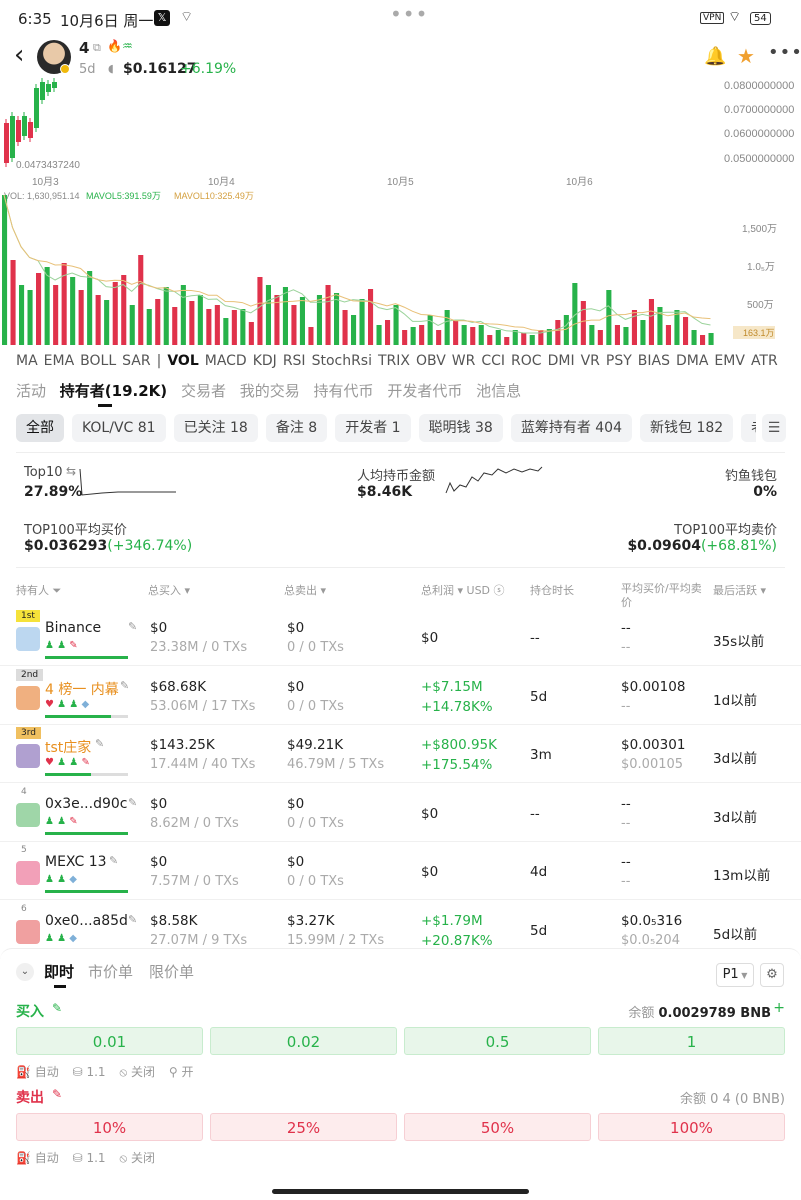 The image size is (801, 1200). I want to click on buy-amount-0.02: 0.02, so click(303, 1041).